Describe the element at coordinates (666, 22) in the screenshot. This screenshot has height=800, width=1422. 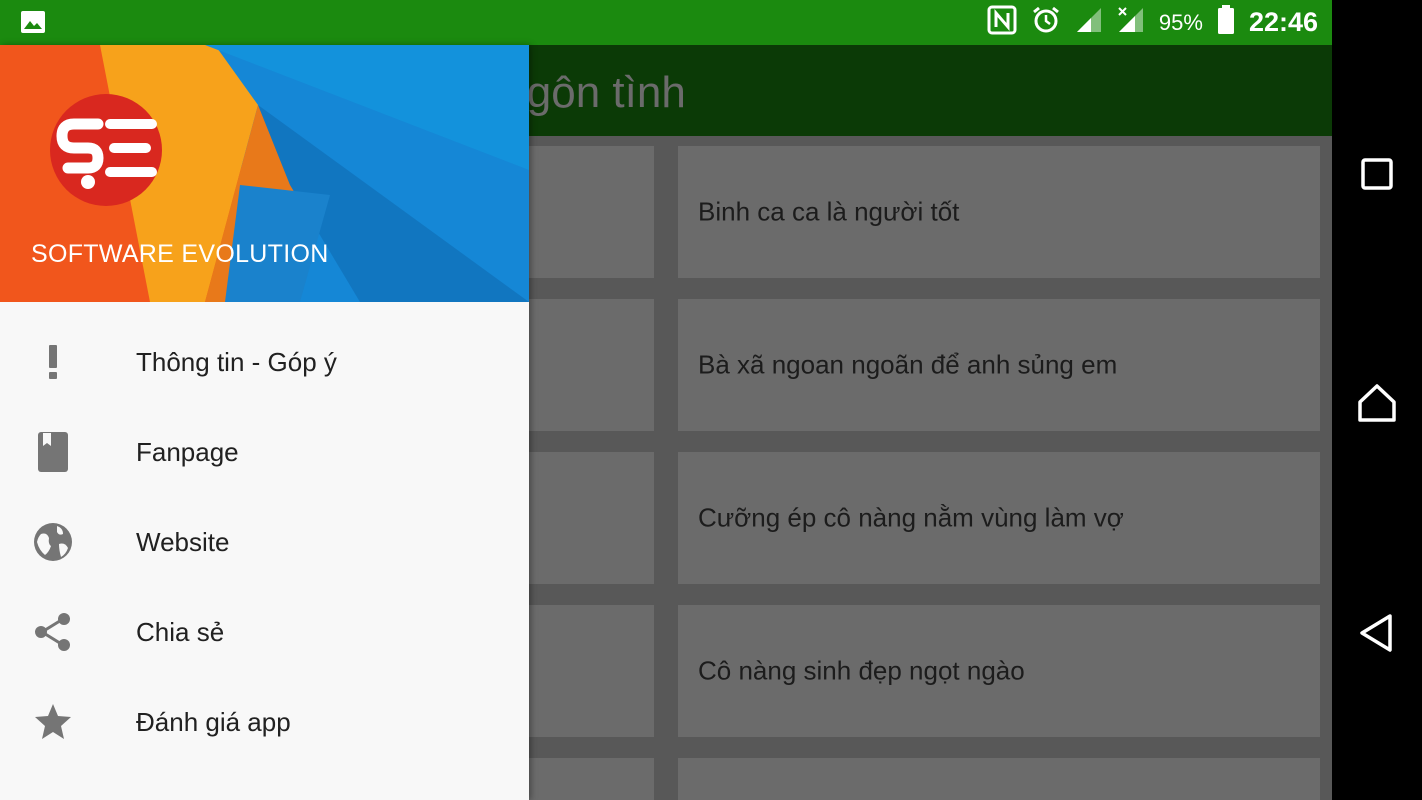
I see `status-bar: 95% 22:46` at that location.